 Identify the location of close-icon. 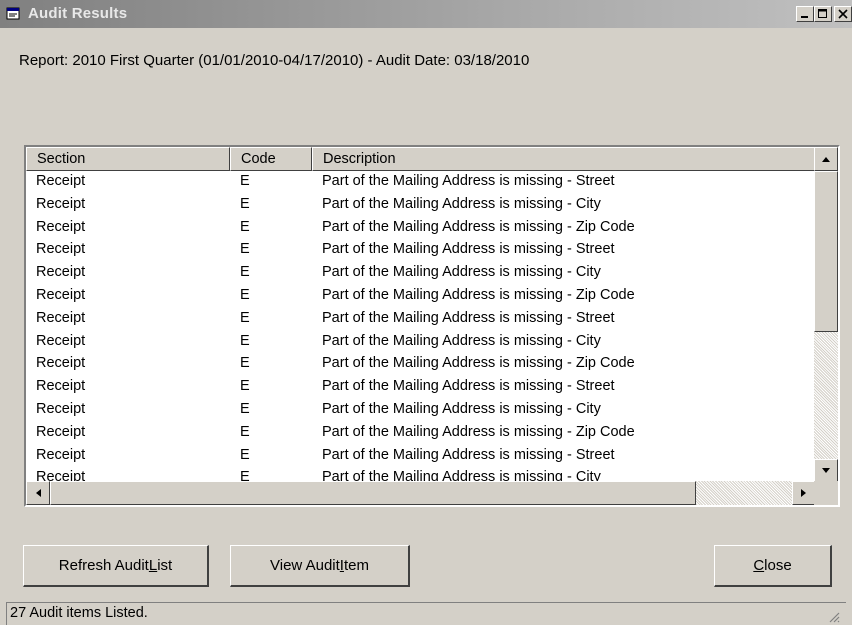
(843, 14).